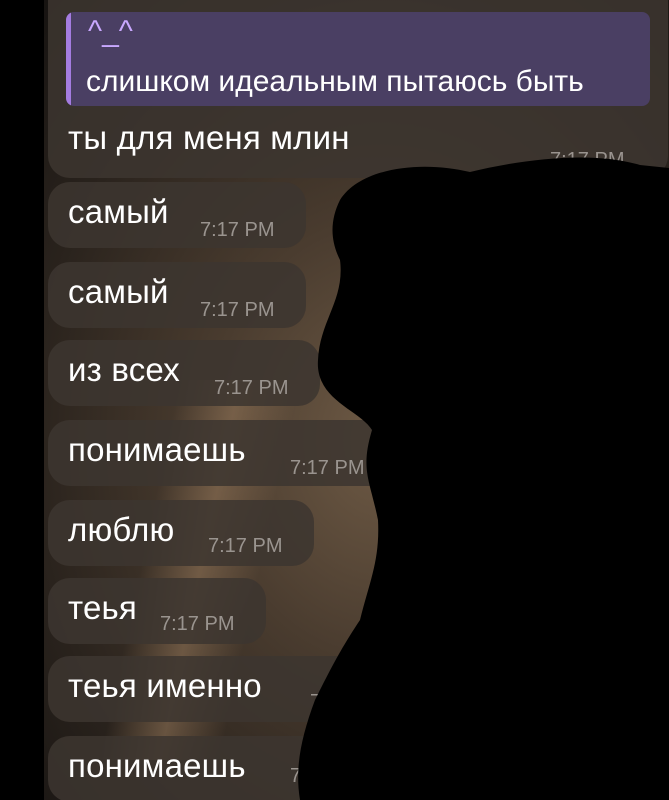  Describe the element at coordinates (157, 611) in the screenshot. I see `message-bubble: теья 7:17 PM` at that location.